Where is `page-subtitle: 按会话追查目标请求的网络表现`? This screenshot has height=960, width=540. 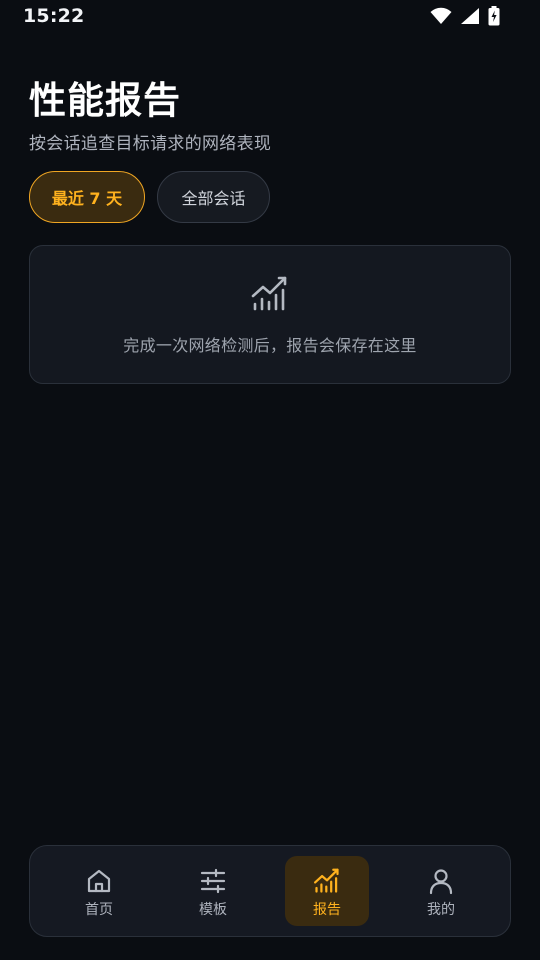 page-subtitle: 按会话追查目标请求的网络表现 is located at coordinates (150, 144).